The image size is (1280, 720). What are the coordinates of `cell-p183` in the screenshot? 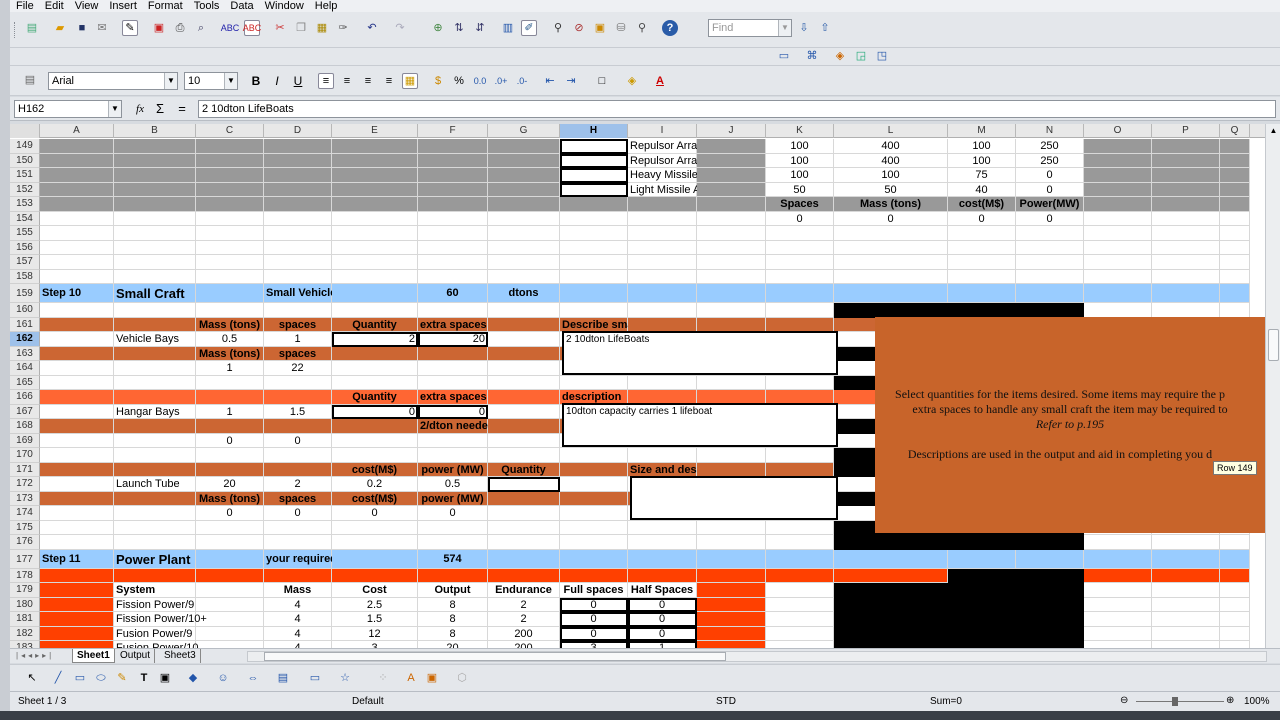 It's located at (1186, 644).